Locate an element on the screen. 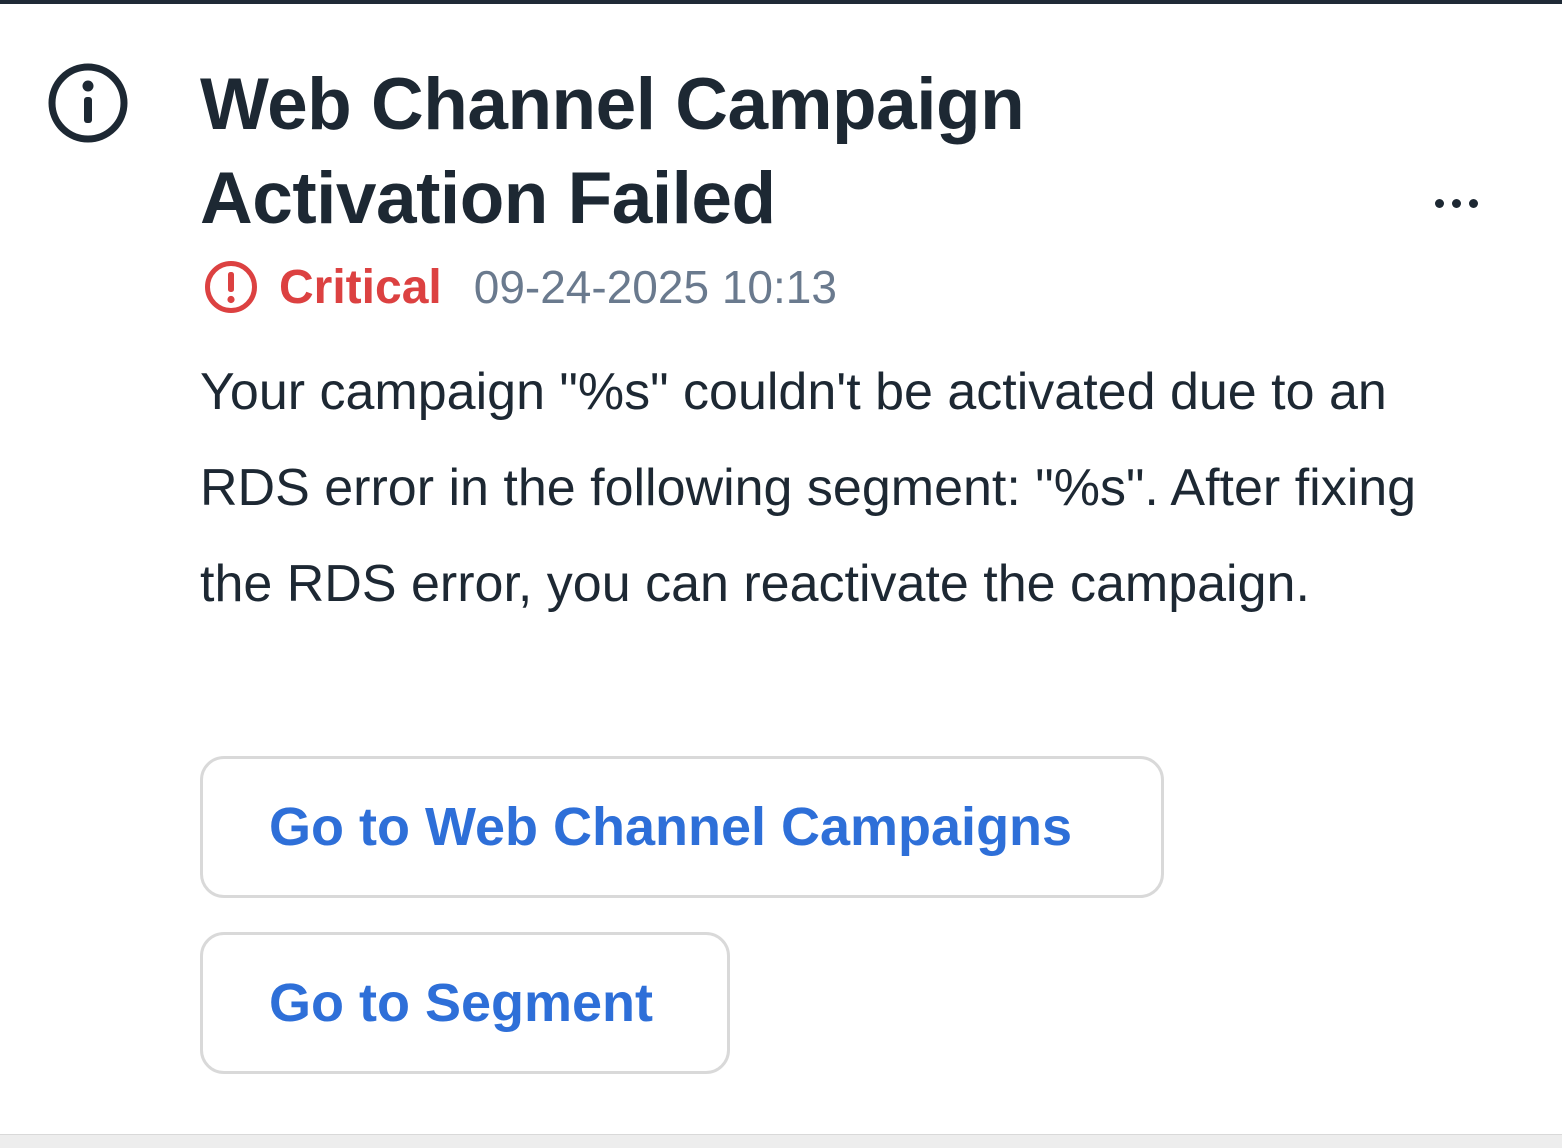 This screenshot has height=1148, width=1562. ellipsis-icon is located at coordinates (1439, 203).